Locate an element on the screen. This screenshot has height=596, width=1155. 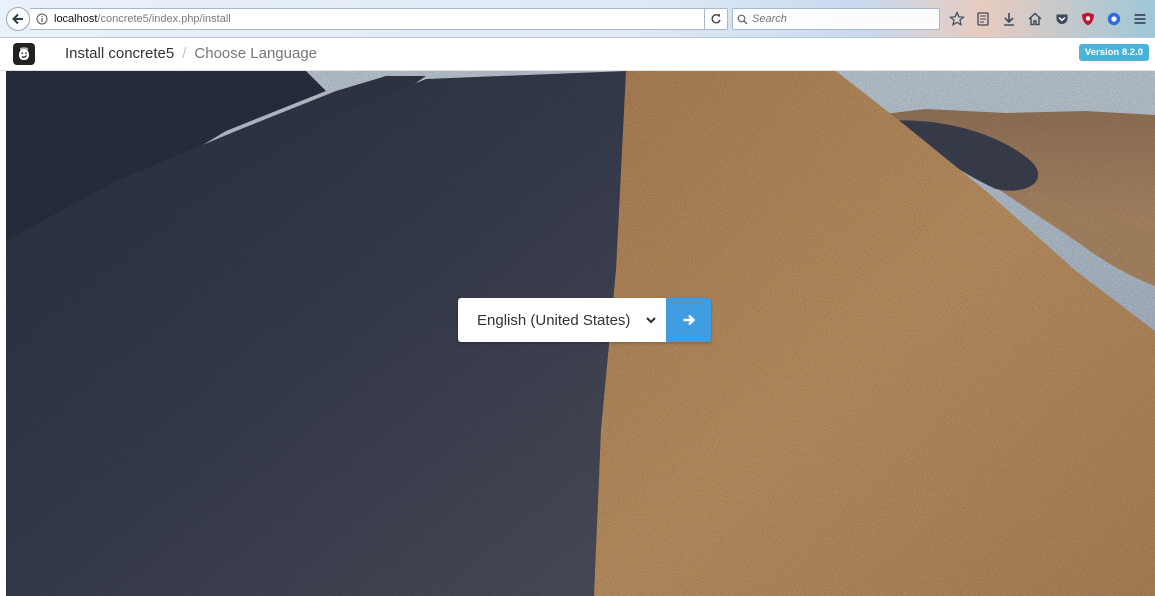
menu-icon is located at coordinates (1140, 19).